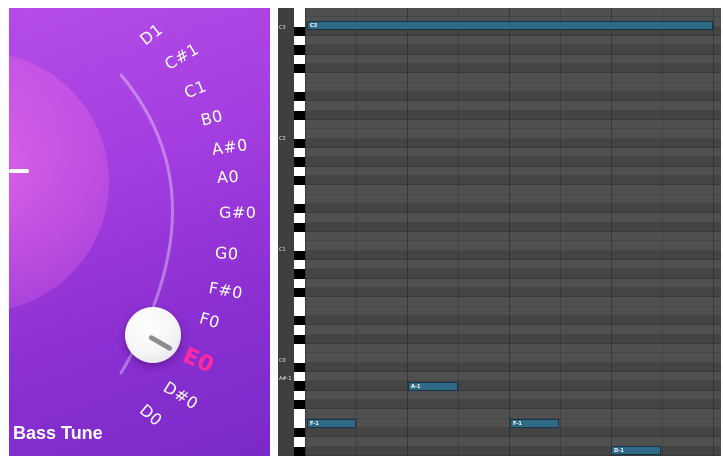  I want to click on tune-indicator-icon, so click(19, 171).